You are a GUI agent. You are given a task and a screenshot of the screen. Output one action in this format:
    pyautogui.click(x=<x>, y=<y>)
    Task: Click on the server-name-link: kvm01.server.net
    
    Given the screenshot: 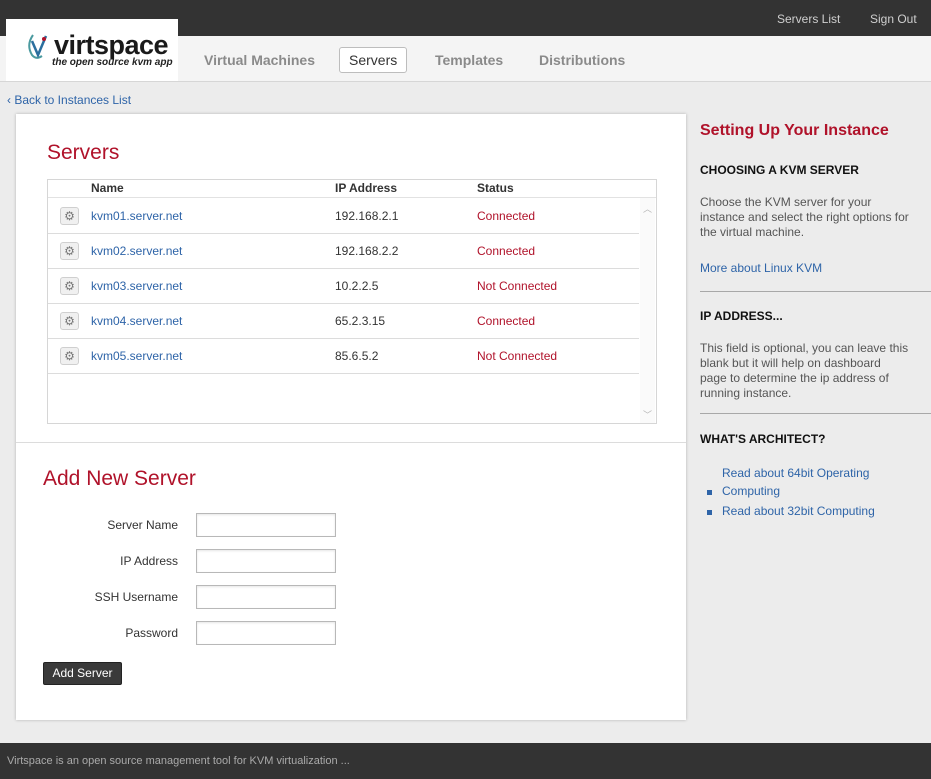 What is the action you would take?
    pyautogui.click(x=136, y=216)
    